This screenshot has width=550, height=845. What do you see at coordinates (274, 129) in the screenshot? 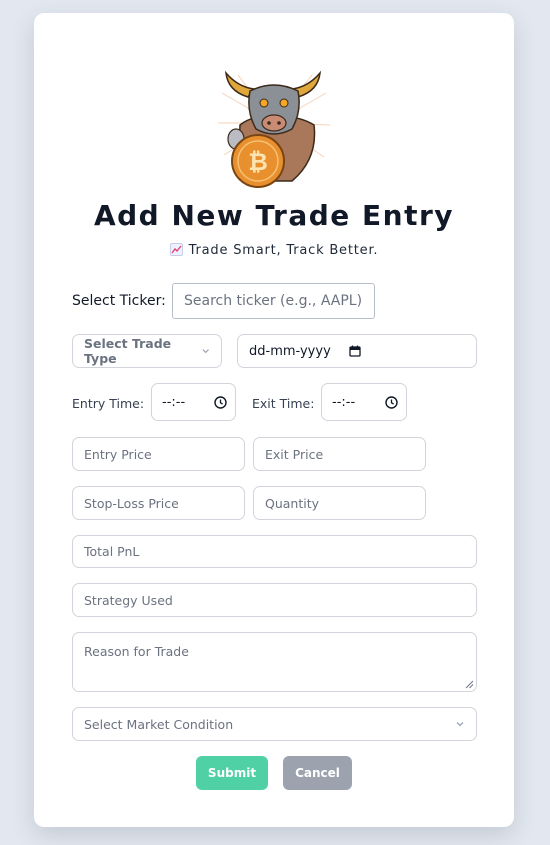
I see `bull-bitcoin-mascot-icon: ₿` at bounding box center [274, 129].